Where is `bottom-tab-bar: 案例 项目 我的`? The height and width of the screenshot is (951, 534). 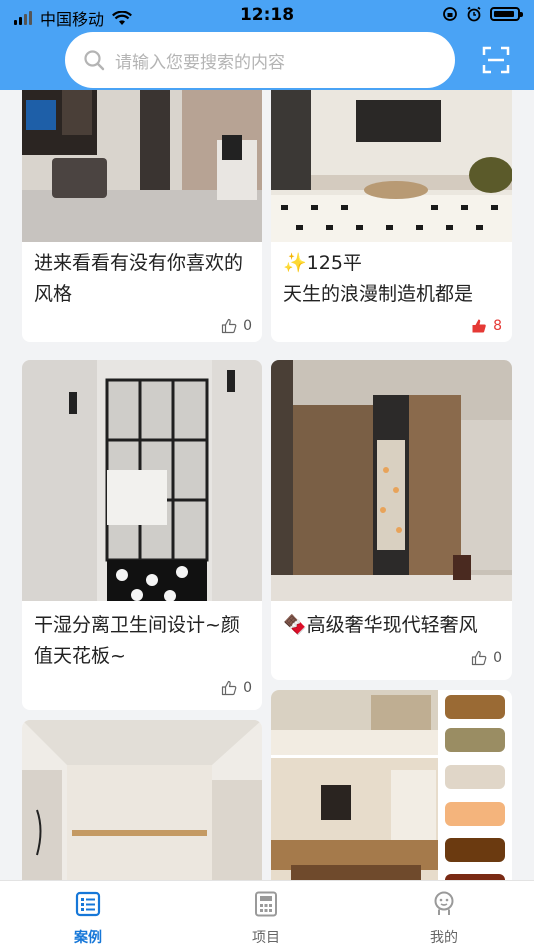
bottom-tab-bar: 案例 项目 我的 is located at coordinates (267, 915).